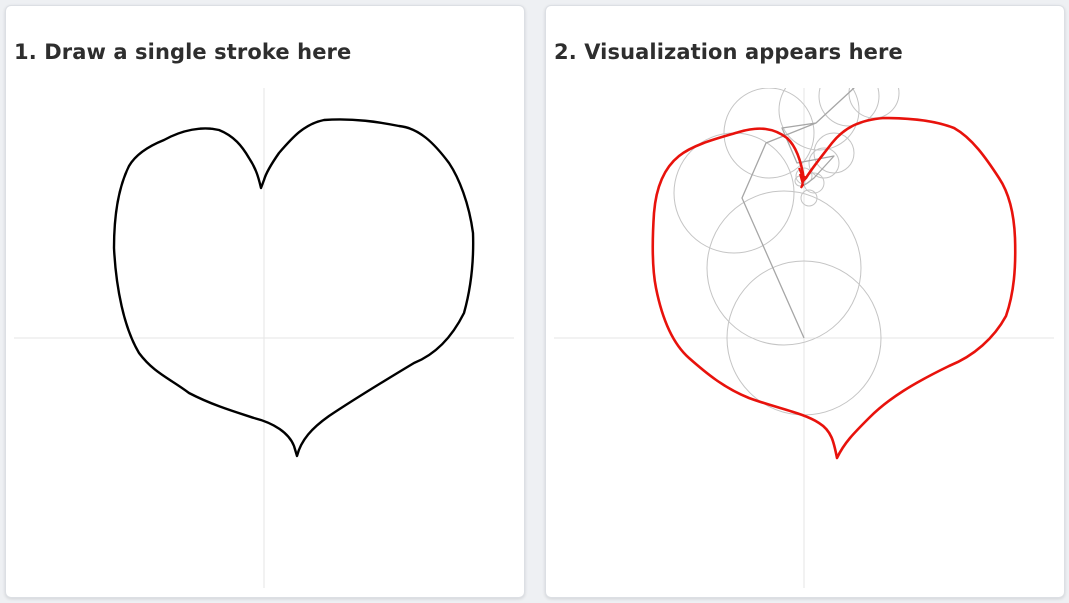  I want to click on visualization-panel-title: 2. Visualization appears here, so click(728, 52).